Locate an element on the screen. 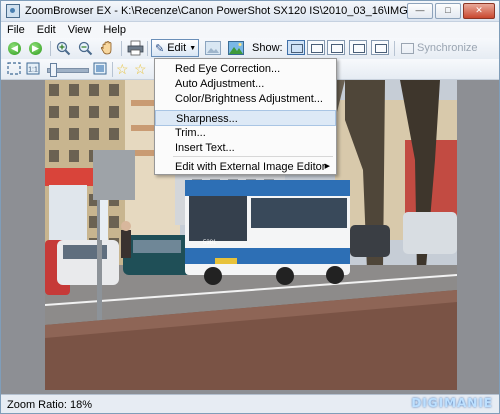  triple-view-icon is located at coordinates (359, 48).